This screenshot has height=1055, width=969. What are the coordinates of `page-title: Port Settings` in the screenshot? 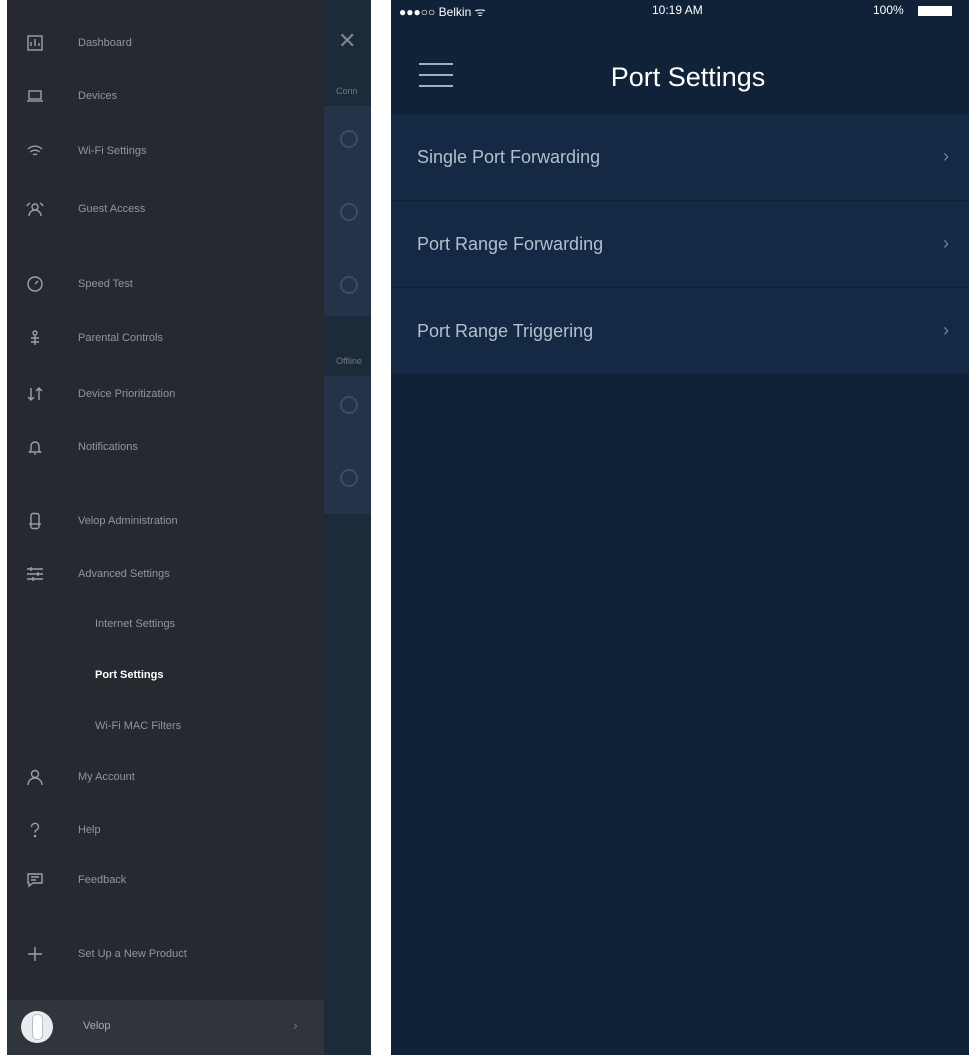 It's located at (688, 77).